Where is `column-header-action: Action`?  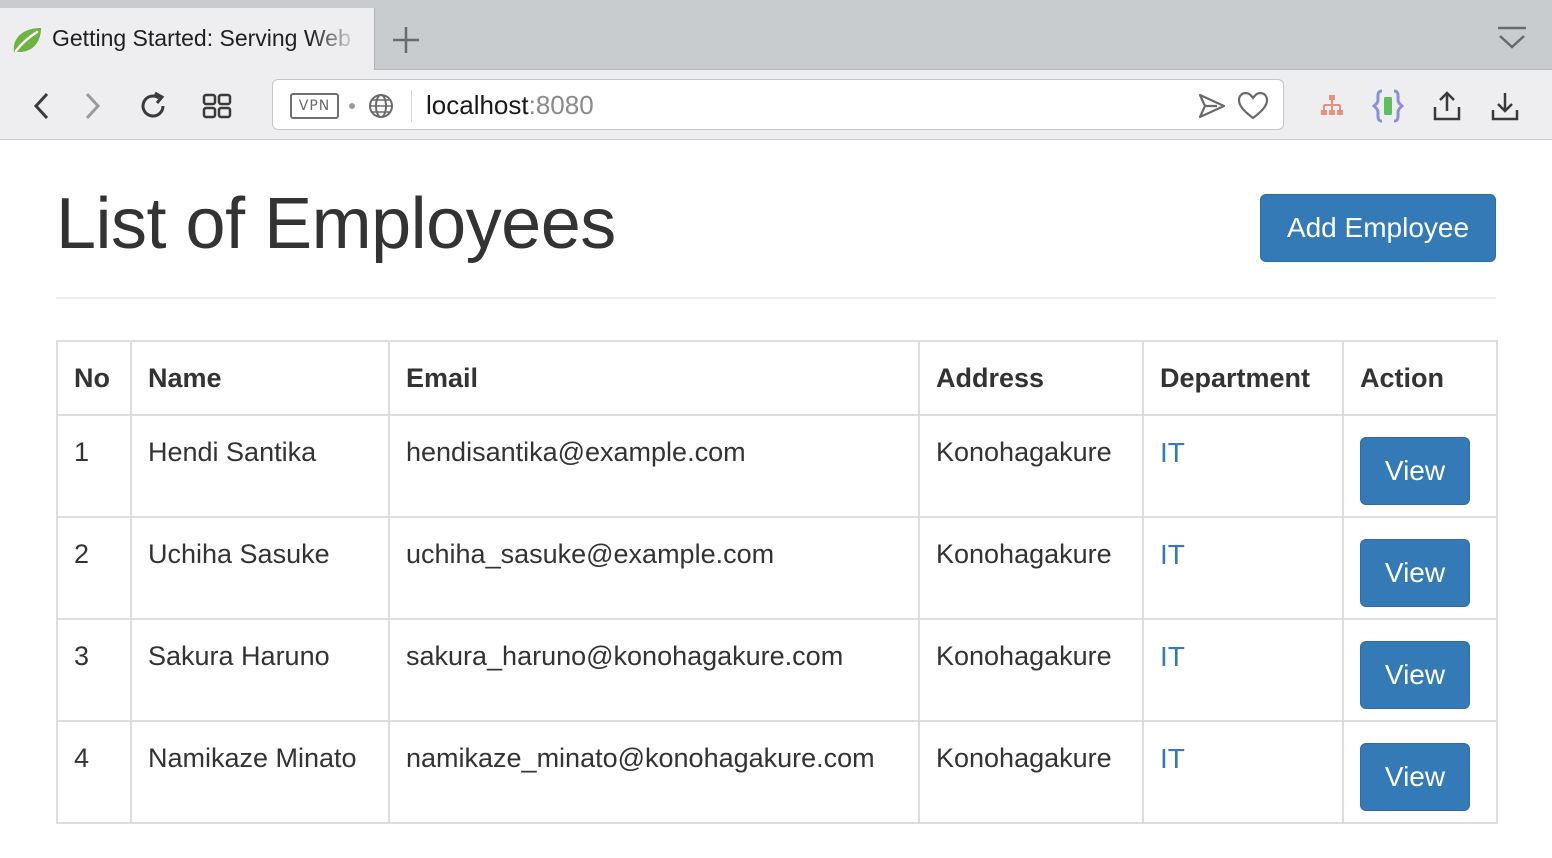
column-header-action: Action is located at coordinates (1420, 378).